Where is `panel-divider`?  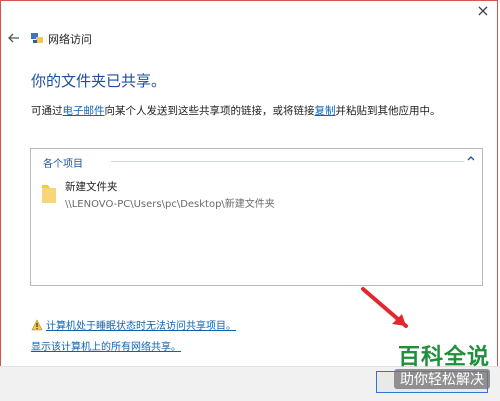 panel-divider is located at coordinates (287, 161).